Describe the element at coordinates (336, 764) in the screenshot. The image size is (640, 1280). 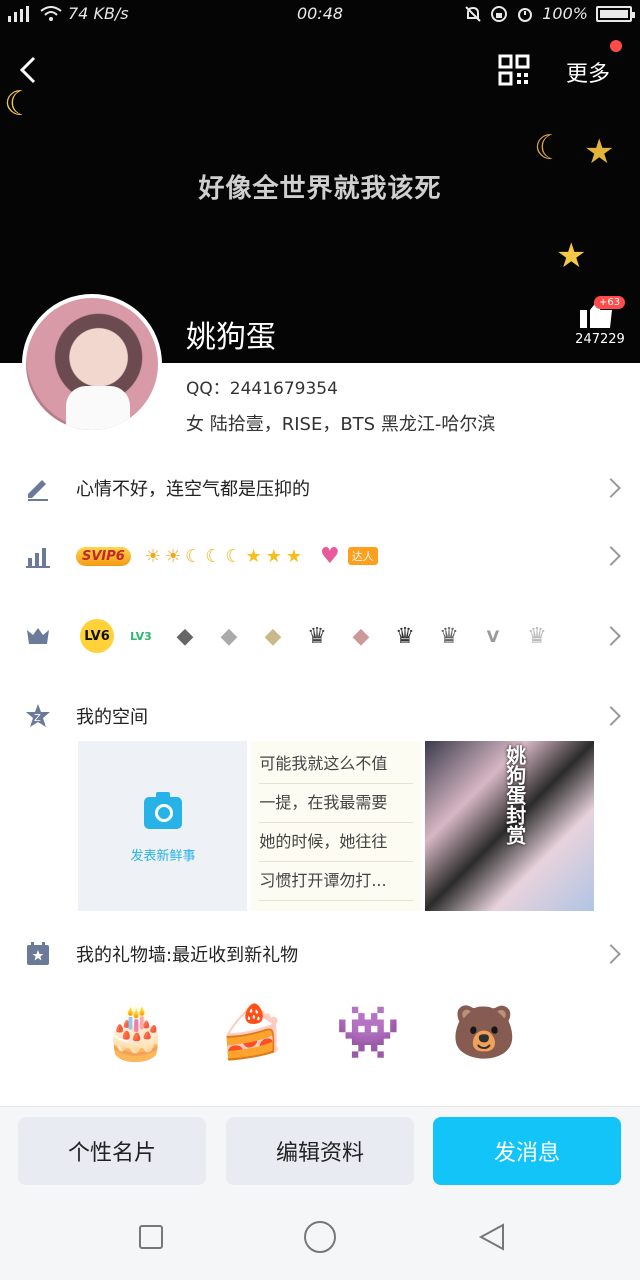
I see `post-text-line: 可能我就这么不值` at that location.